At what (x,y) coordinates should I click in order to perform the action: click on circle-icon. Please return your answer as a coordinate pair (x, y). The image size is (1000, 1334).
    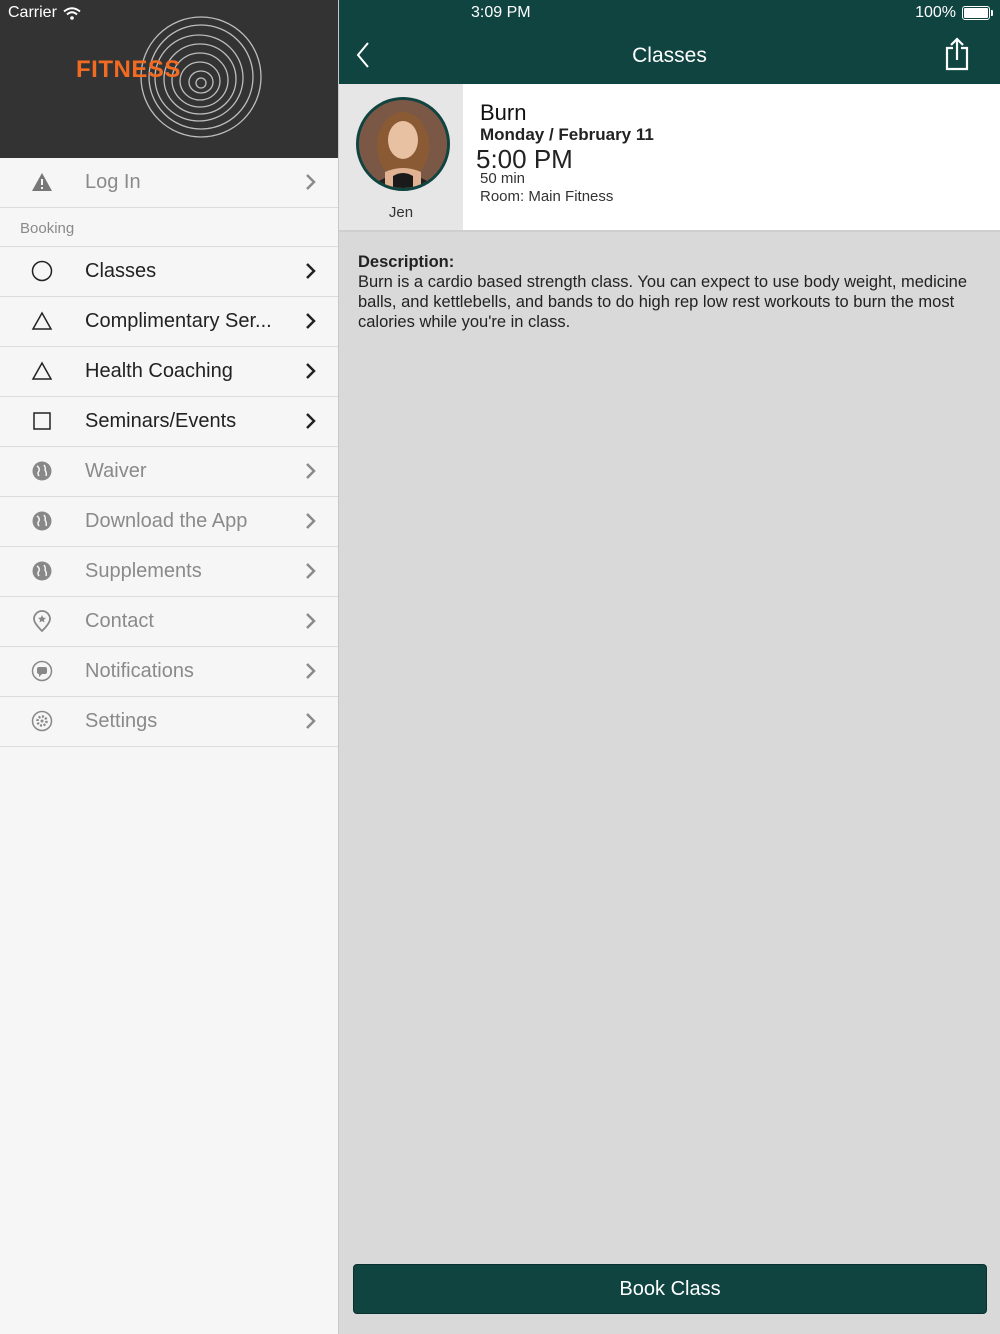
    Looking at the image, I should click on (42, 271).